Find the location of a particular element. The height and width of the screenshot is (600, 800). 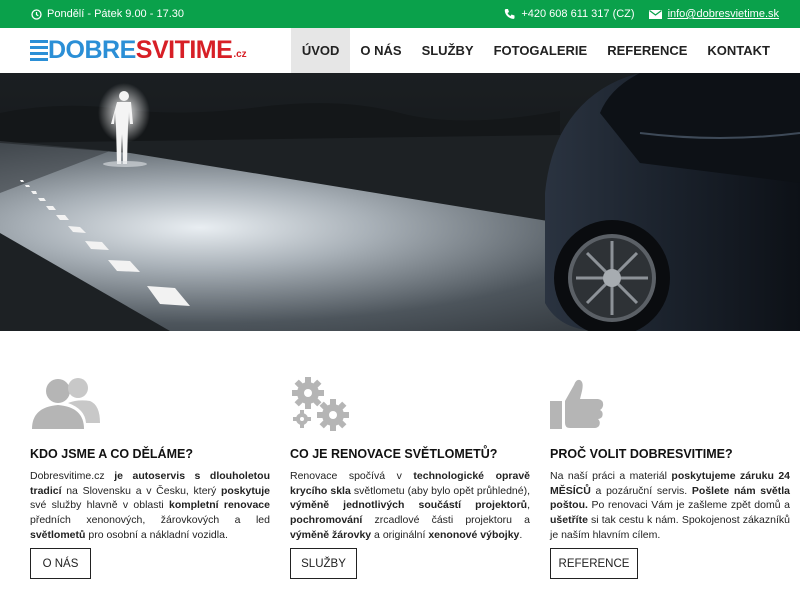

nav-reference: REFERENCE is located at coordinates (647, 50).